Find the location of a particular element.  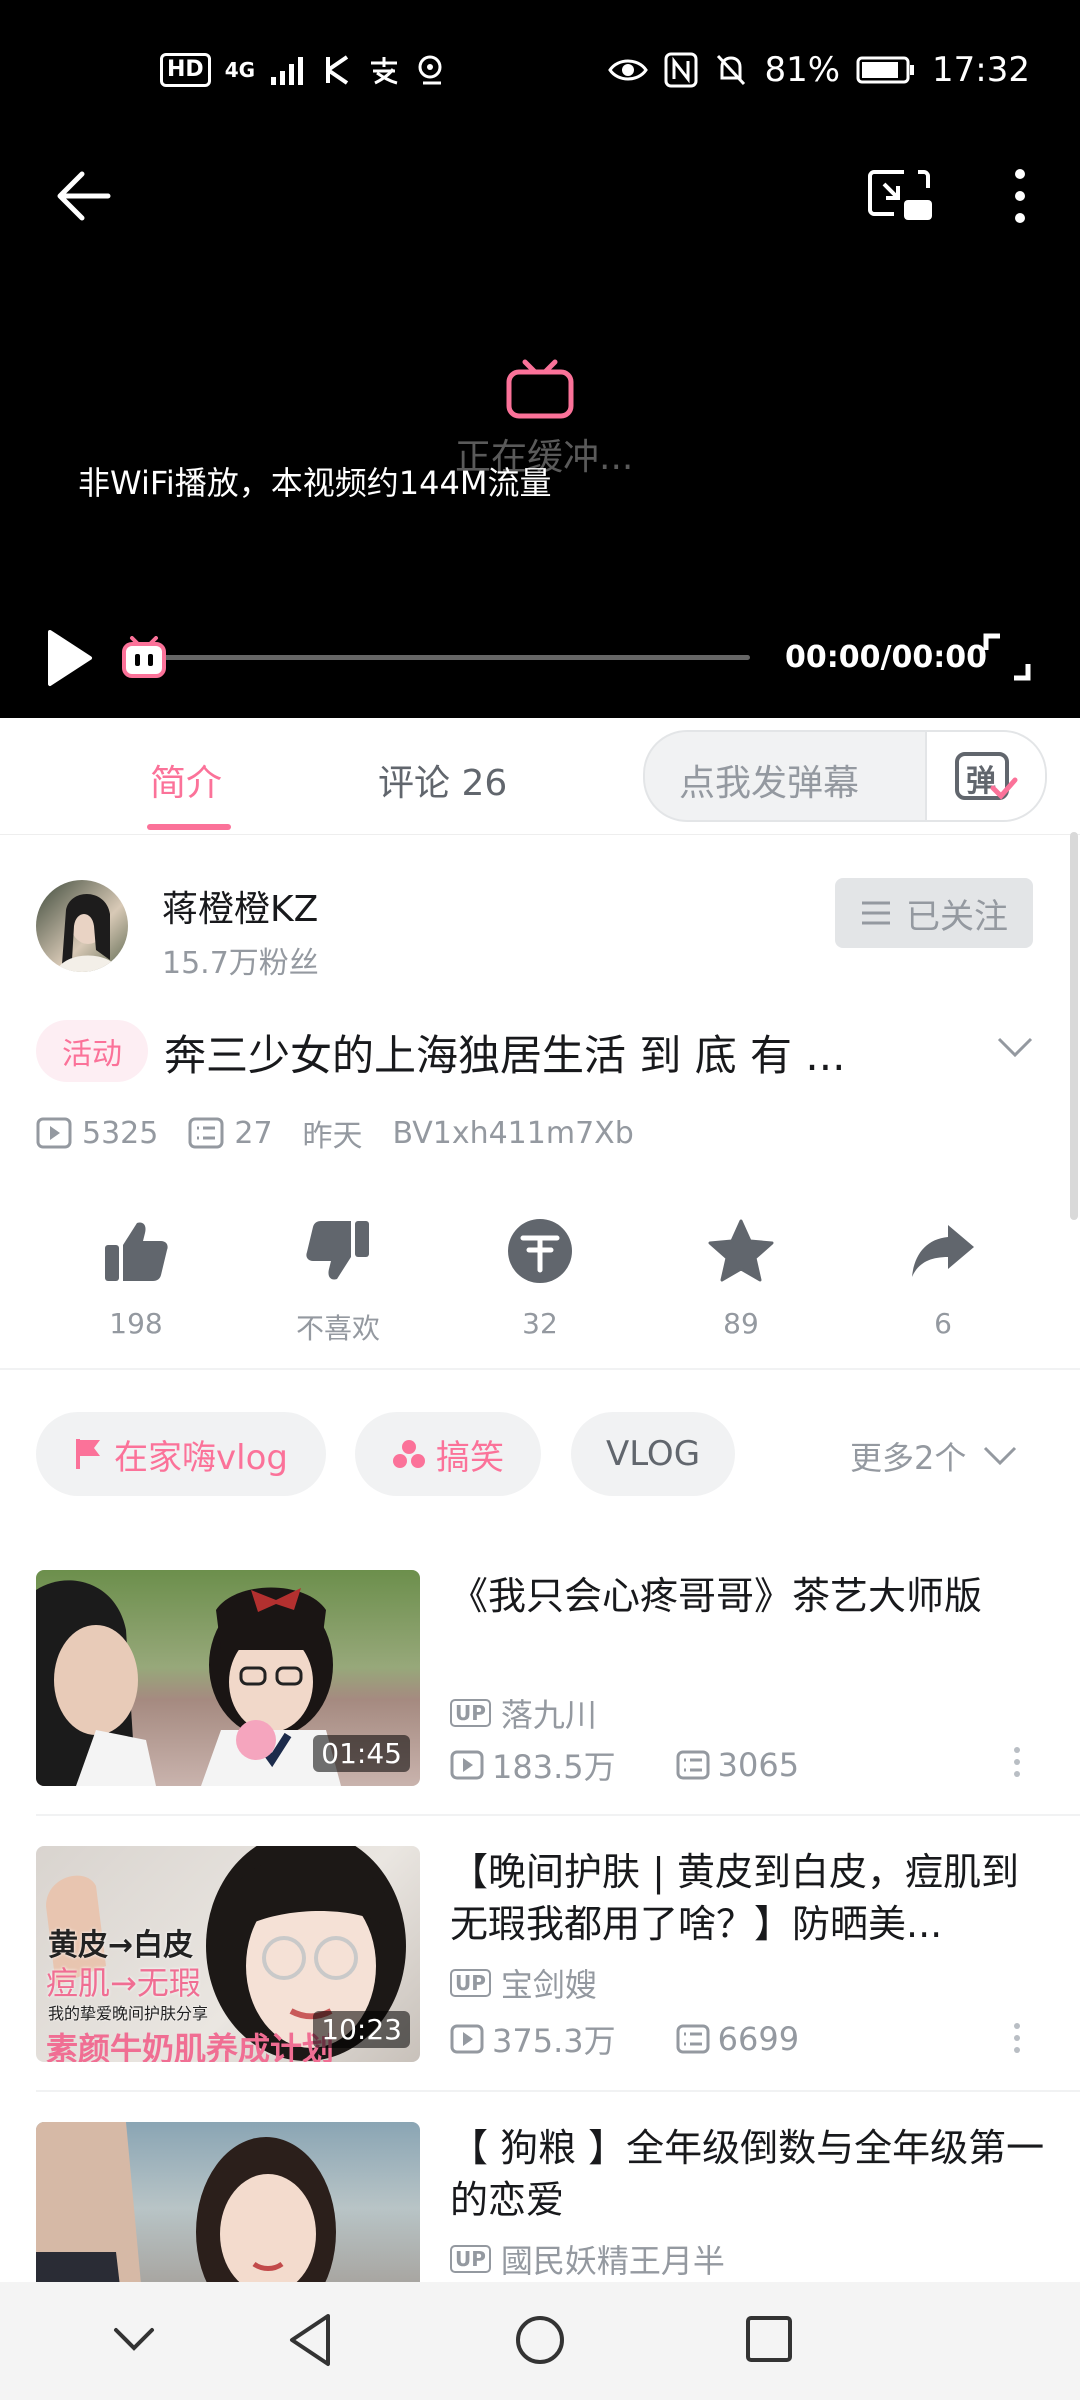

signal-icon is located at coordinates (287, 71).